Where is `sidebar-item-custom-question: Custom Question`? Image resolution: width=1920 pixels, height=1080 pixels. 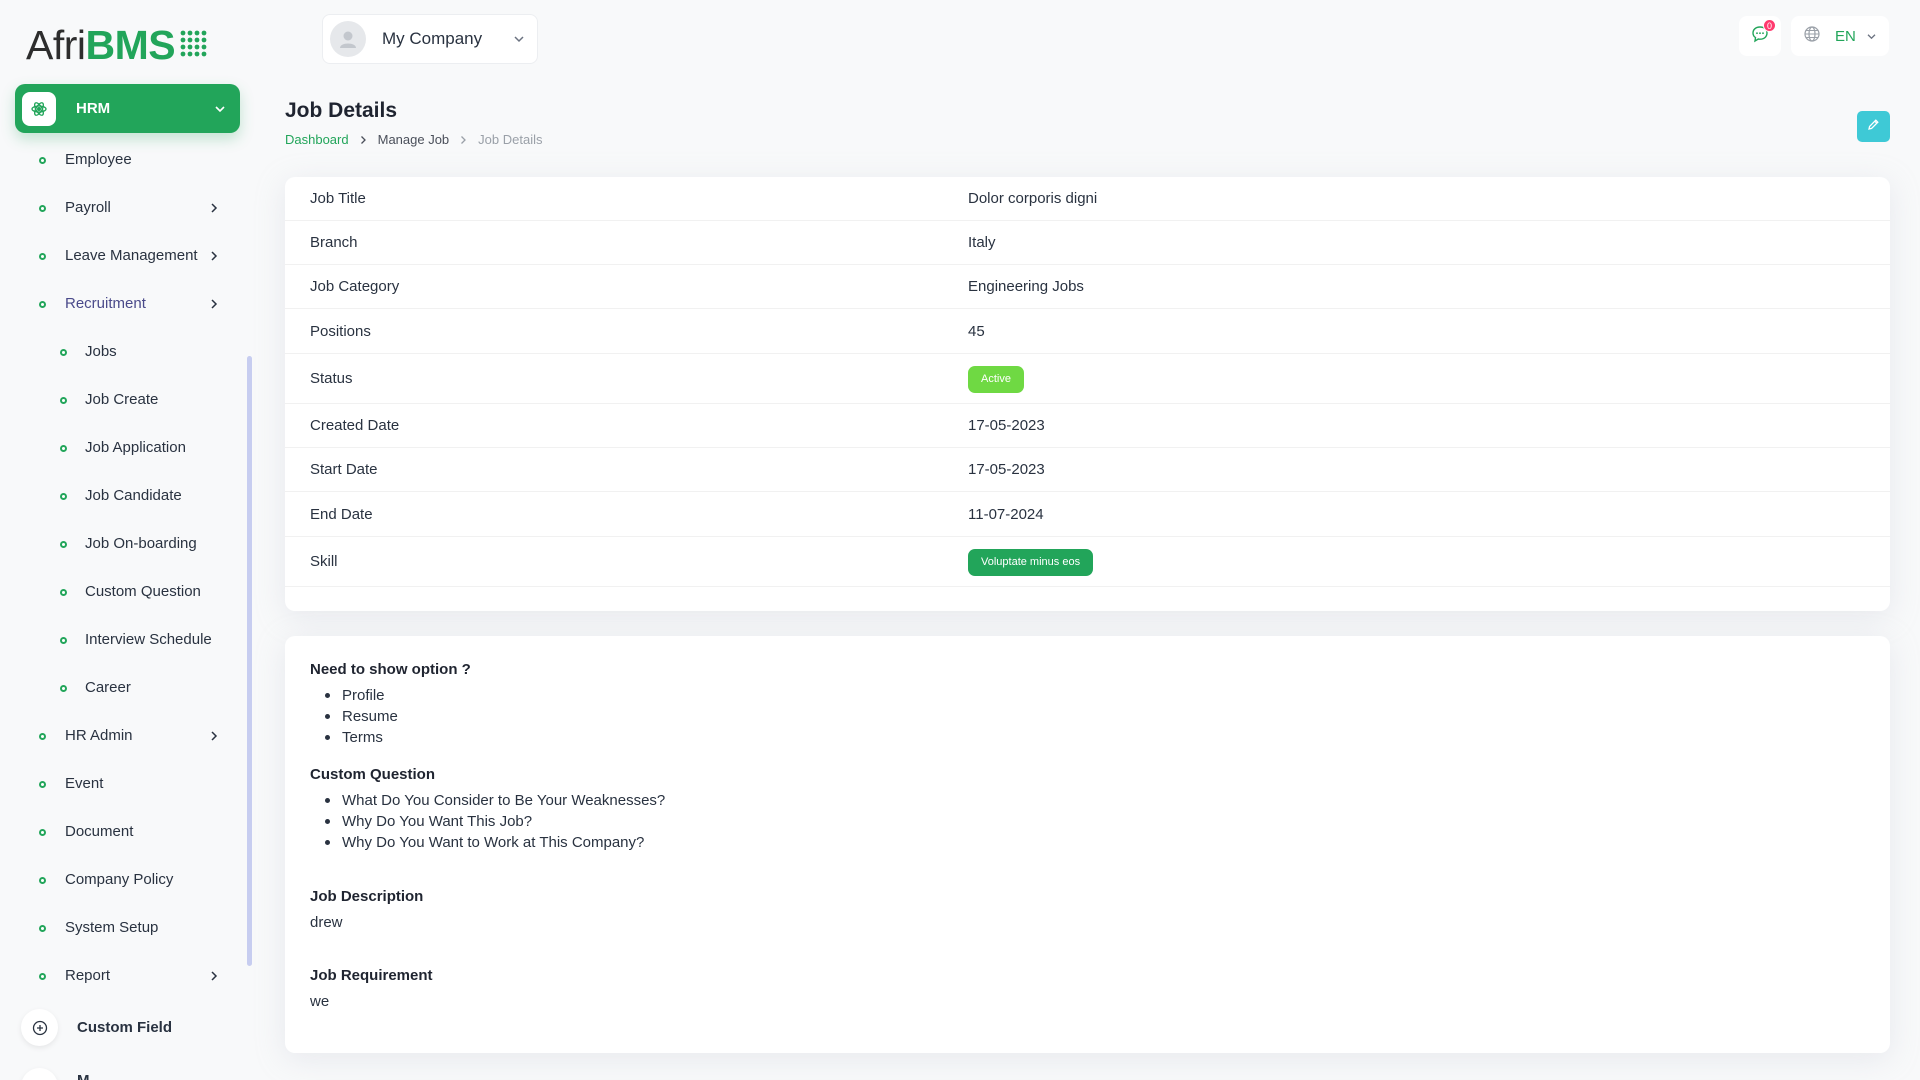
sidebar-item-custom-question: Custom Question is located at coordinates (128, 592).